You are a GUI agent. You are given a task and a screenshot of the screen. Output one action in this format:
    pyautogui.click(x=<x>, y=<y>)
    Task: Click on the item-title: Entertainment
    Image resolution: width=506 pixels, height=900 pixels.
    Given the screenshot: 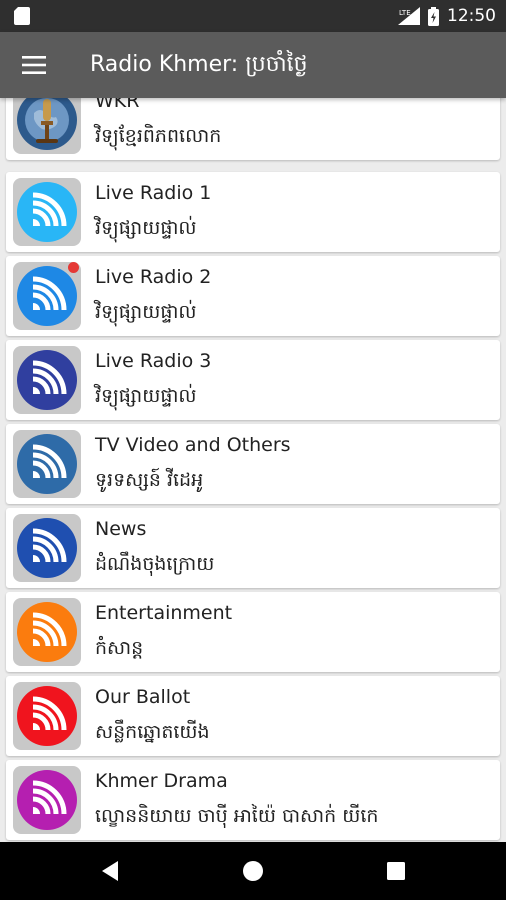 What is the action you would take?
    pyautogui.click(x=164, y=613)
    